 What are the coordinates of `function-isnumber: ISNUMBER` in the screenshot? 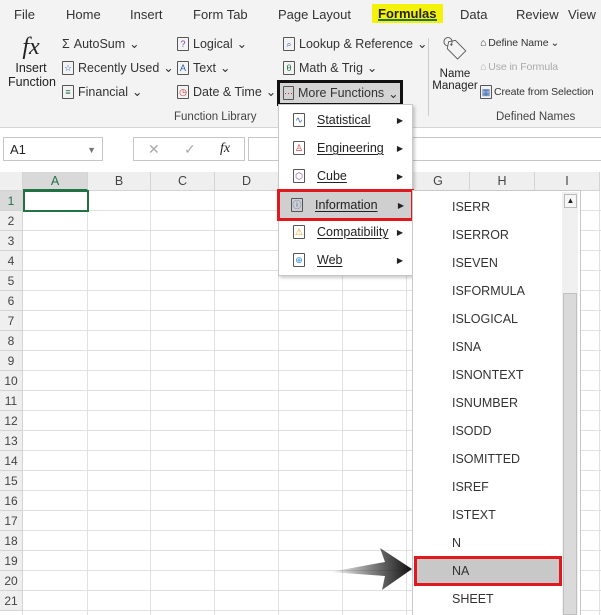 It's located at (488, 403).